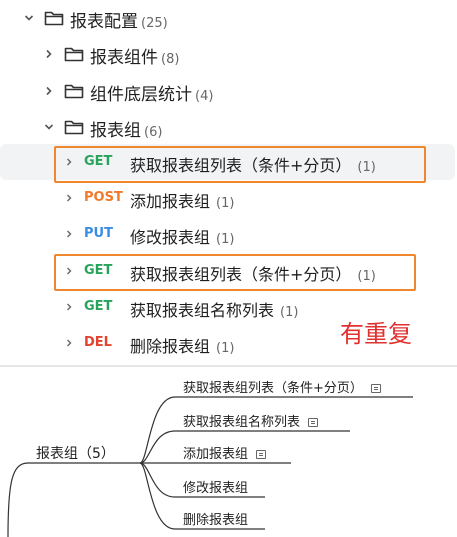  I want to click on tree-folder-count: (6), so click(153, 132).